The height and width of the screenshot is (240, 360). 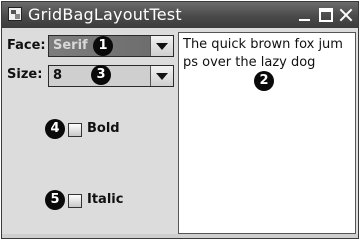 I want to click on minimize-icon, so click(x=305, y=15).